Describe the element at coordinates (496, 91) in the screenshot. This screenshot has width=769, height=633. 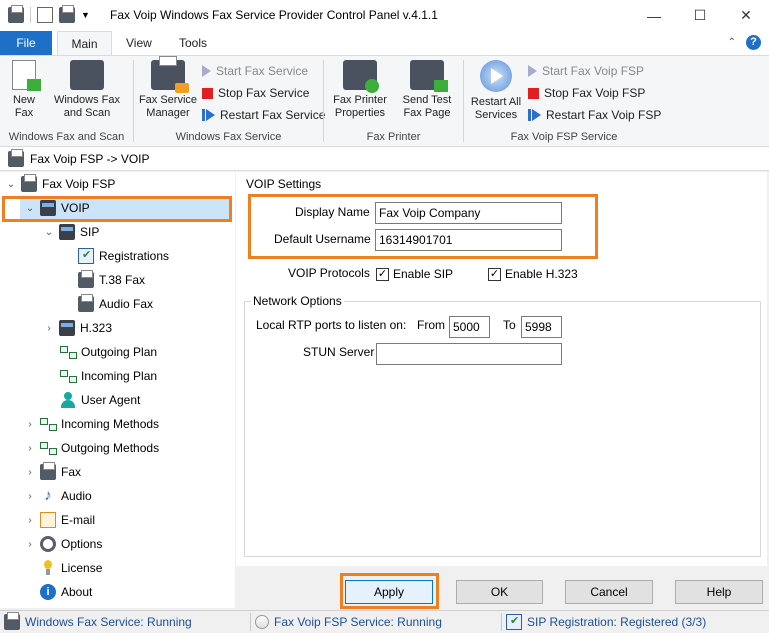
I see `restart-all-services-button: Restart All Services` at that location.